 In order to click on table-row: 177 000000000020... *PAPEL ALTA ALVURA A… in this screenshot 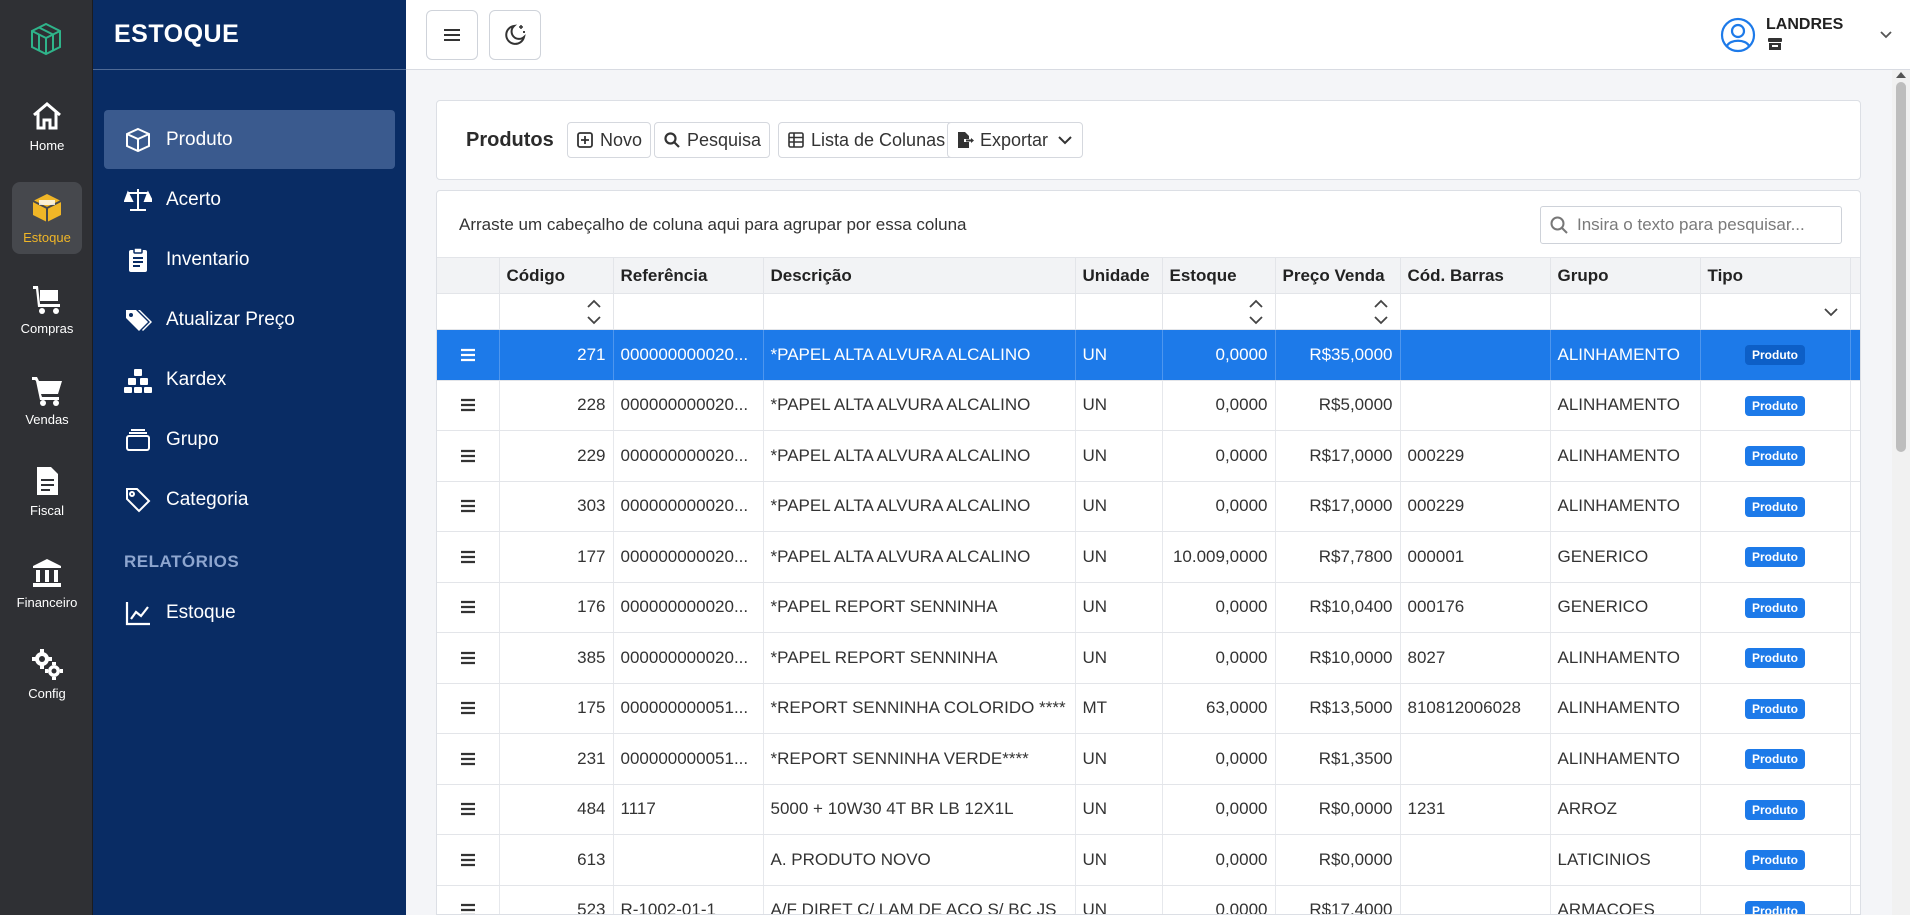, I will do `click(1148, 557)`.